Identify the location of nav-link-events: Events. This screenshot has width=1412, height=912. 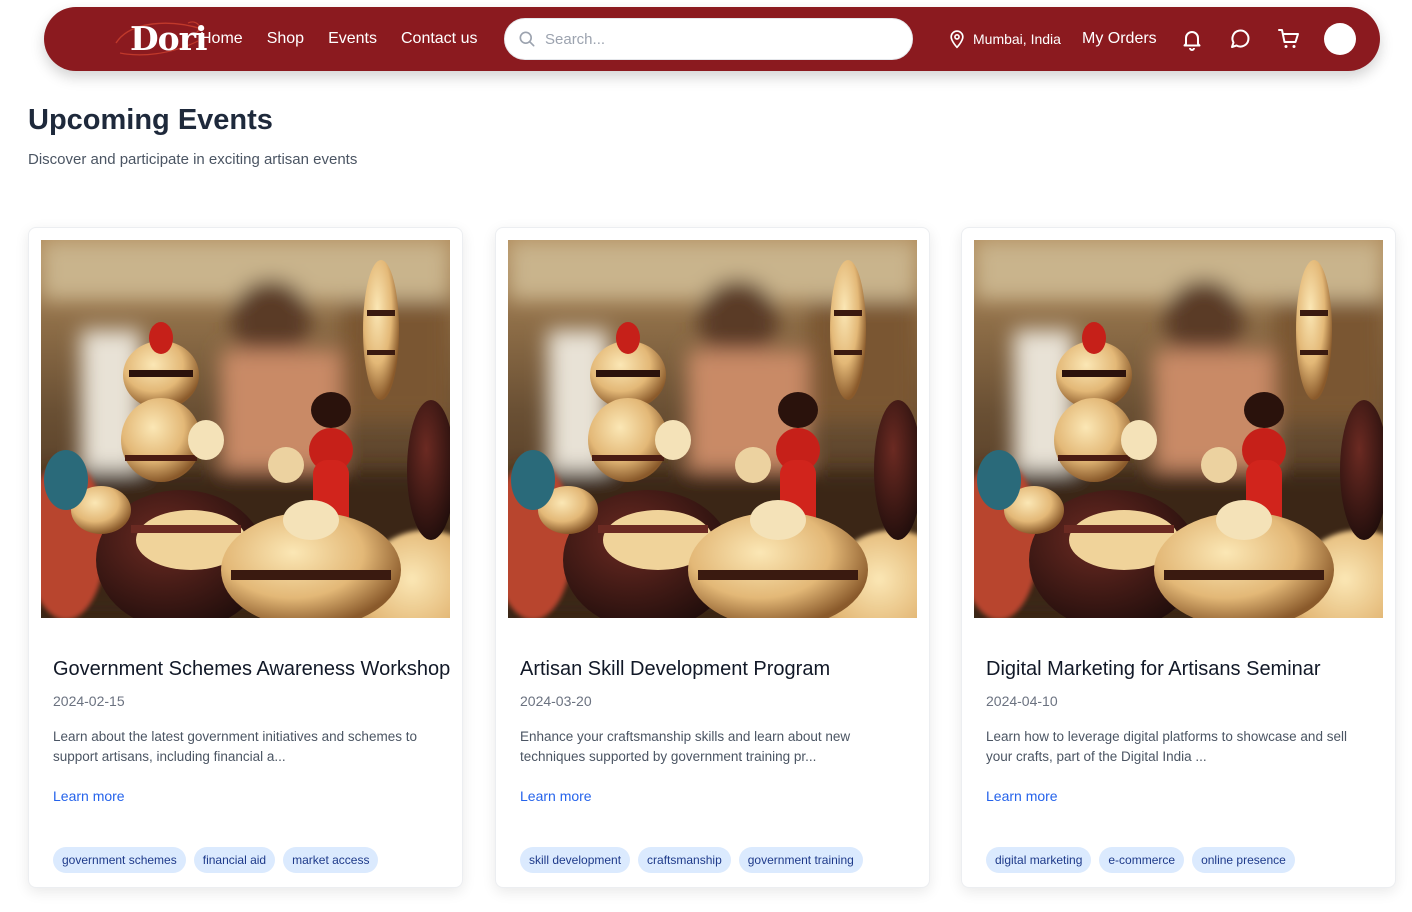
(352, 39).